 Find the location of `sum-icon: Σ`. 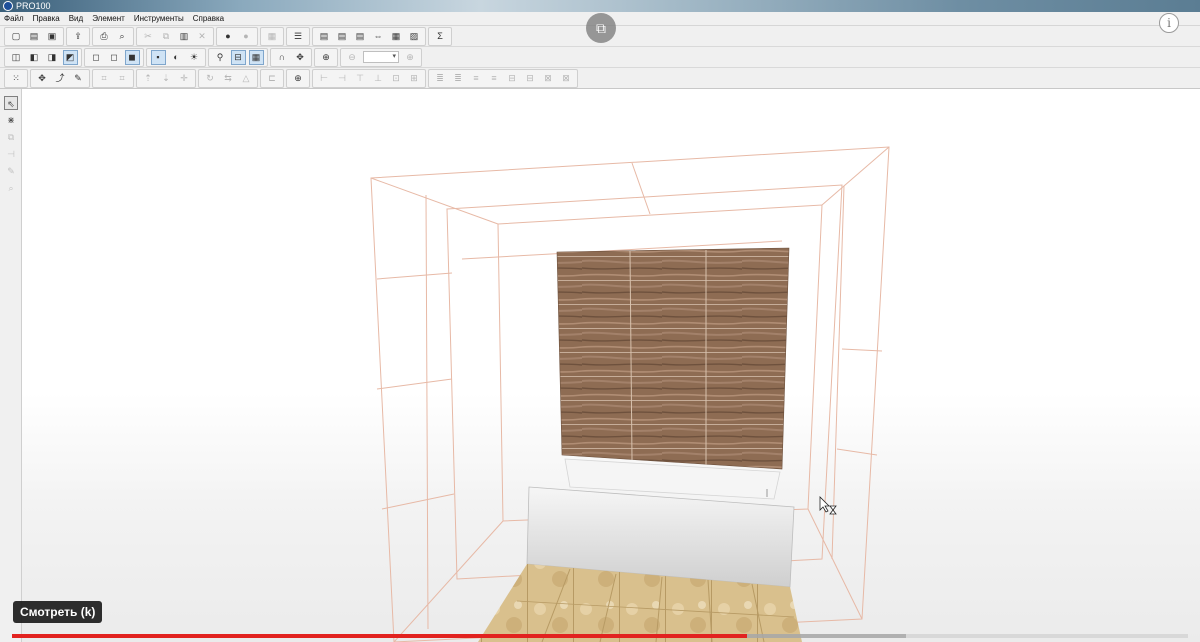

sum-icon: Σ is located at coordinates (440, 36).